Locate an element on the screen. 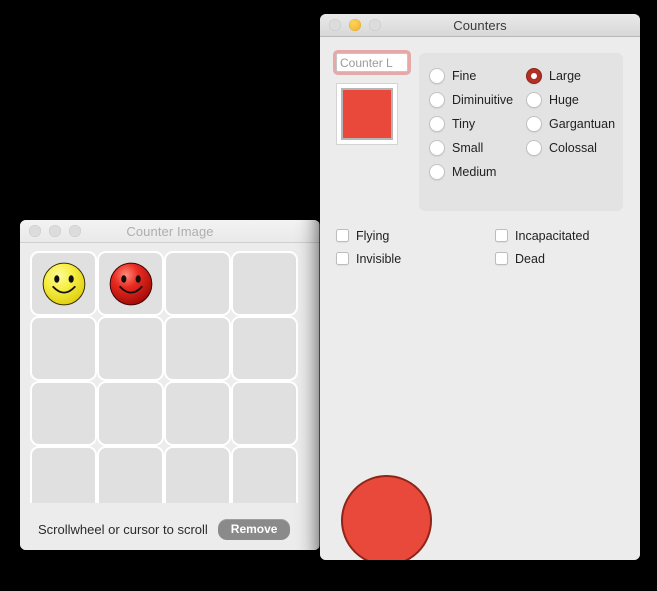 The height and width of the screenshot is (591, 657). status-checkbox-column-right: Incapacitated Dead is located at coordinates (560, 247).